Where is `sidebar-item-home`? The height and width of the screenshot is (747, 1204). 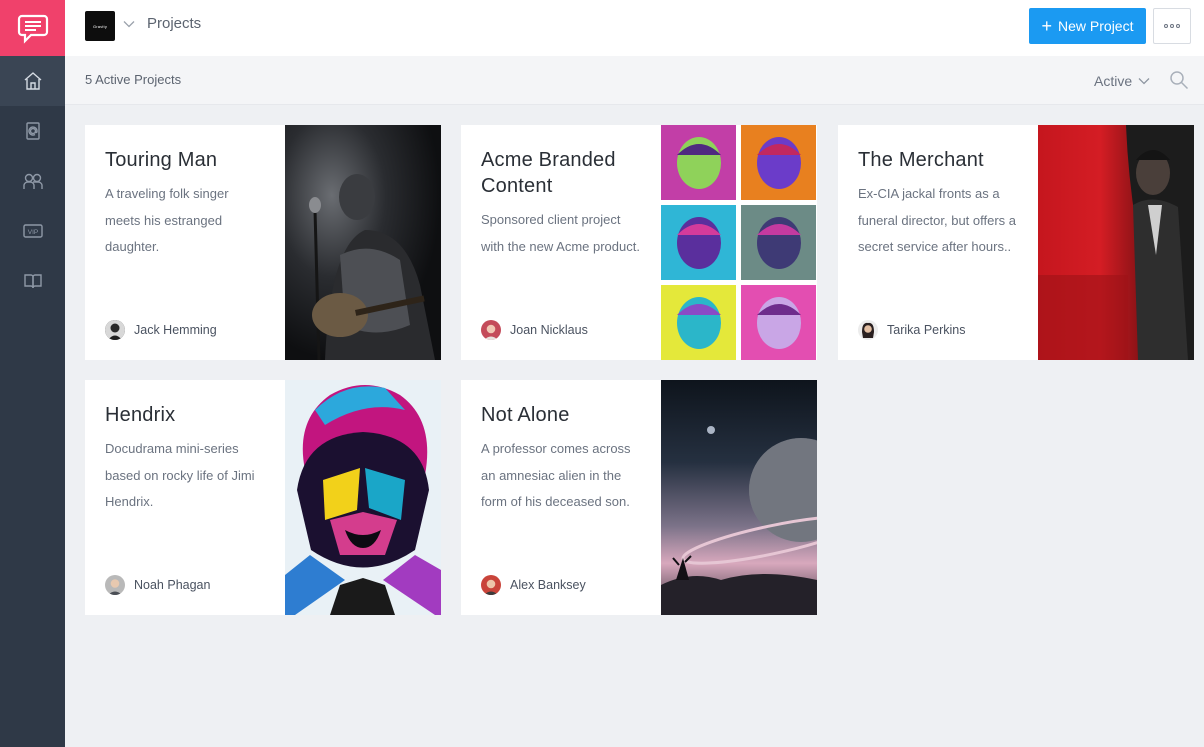
sidebar-item-home is located at coordinates (32, 81).